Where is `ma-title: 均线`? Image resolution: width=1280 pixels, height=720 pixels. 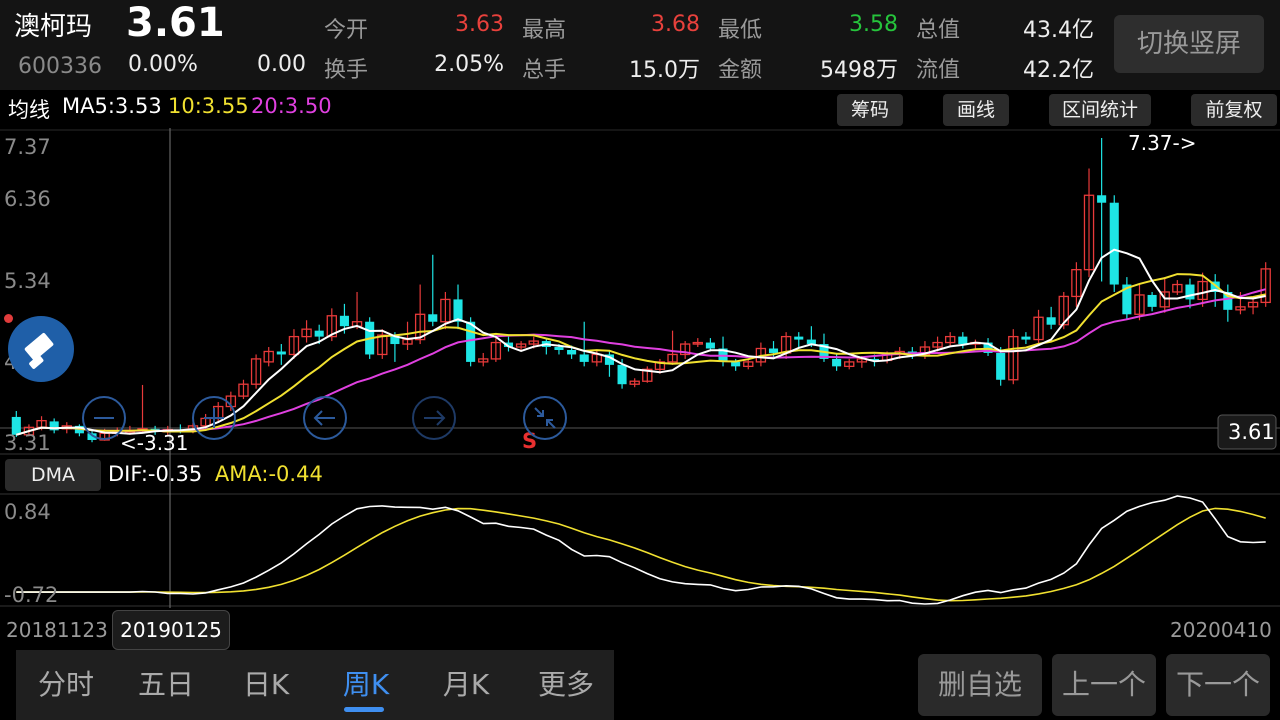 ma-title: 均线 is located at coordinates (29, 110).